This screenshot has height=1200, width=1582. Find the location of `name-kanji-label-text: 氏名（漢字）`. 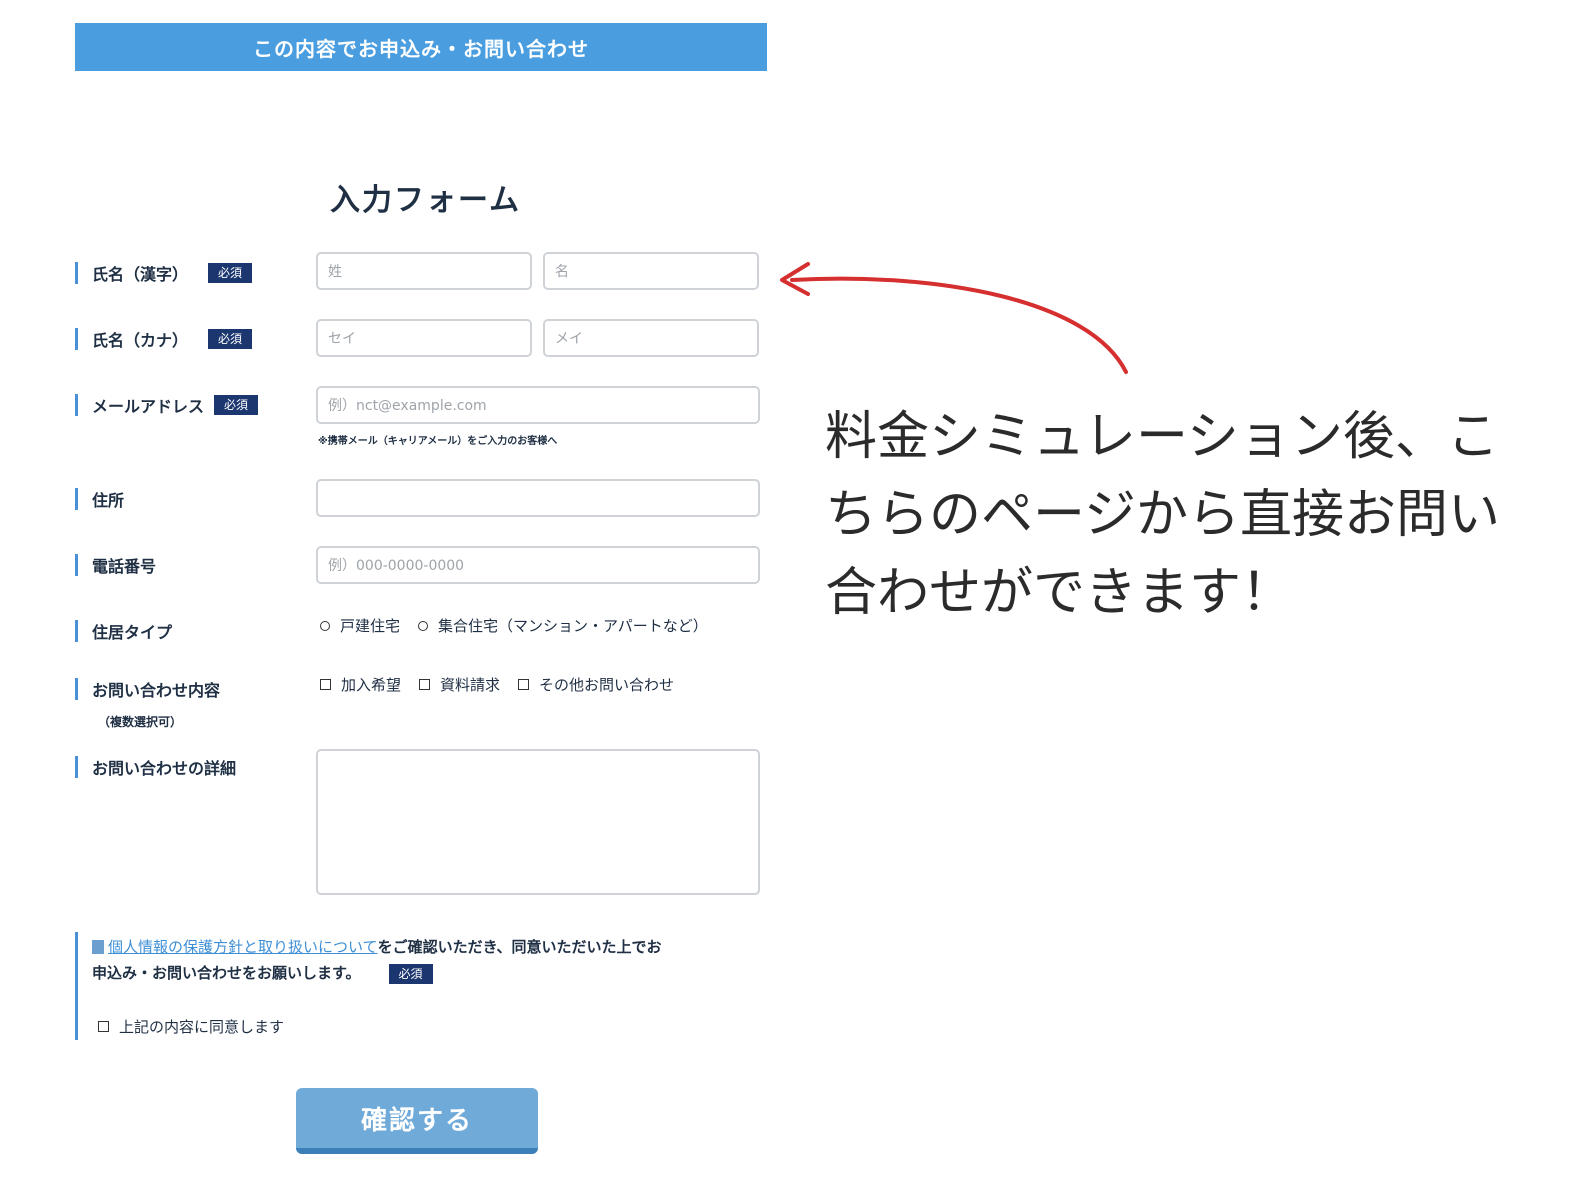

name-kanji-label-text: 氏名（漢字） is located at coordinates (140, 274).